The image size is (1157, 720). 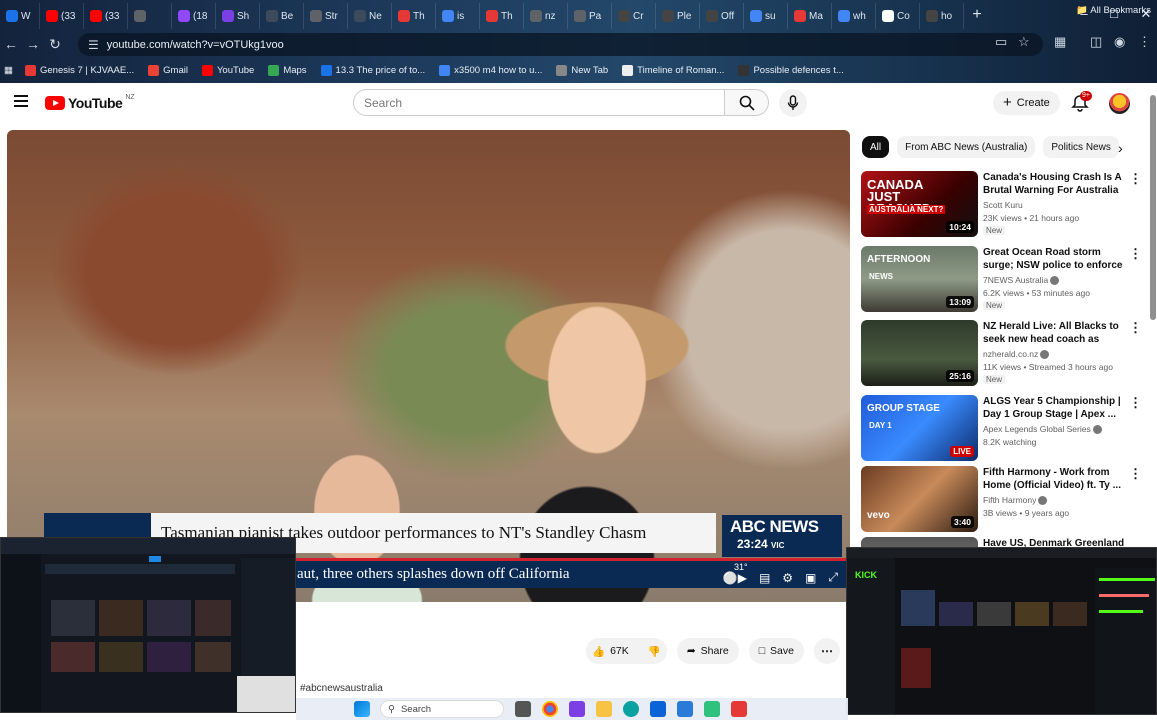 What do you see at coordinates (560, 44) in the screenshot?
I see `address-bar: ☰ youtube.com/watch?v=vOTUkg1voo` at bounding box center [560, 44].